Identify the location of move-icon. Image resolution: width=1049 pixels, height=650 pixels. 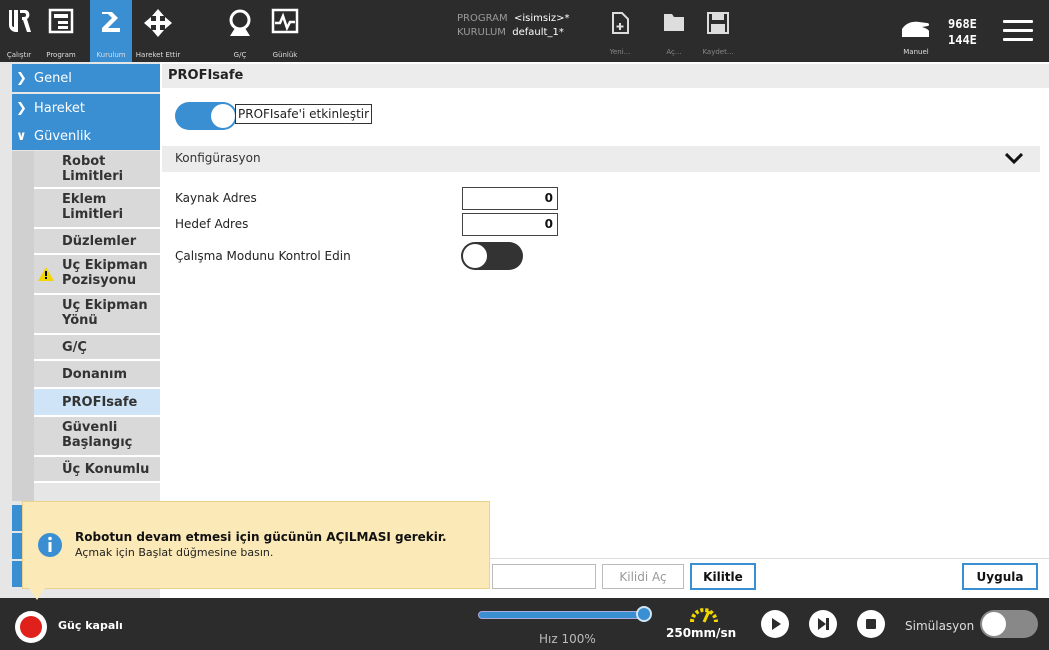
(158, 23).